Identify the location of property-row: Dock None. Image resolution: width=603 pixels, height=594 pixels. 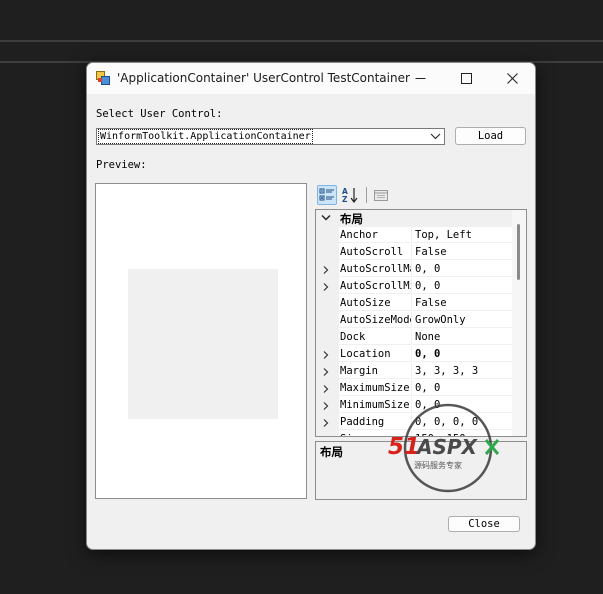
(414, 337).